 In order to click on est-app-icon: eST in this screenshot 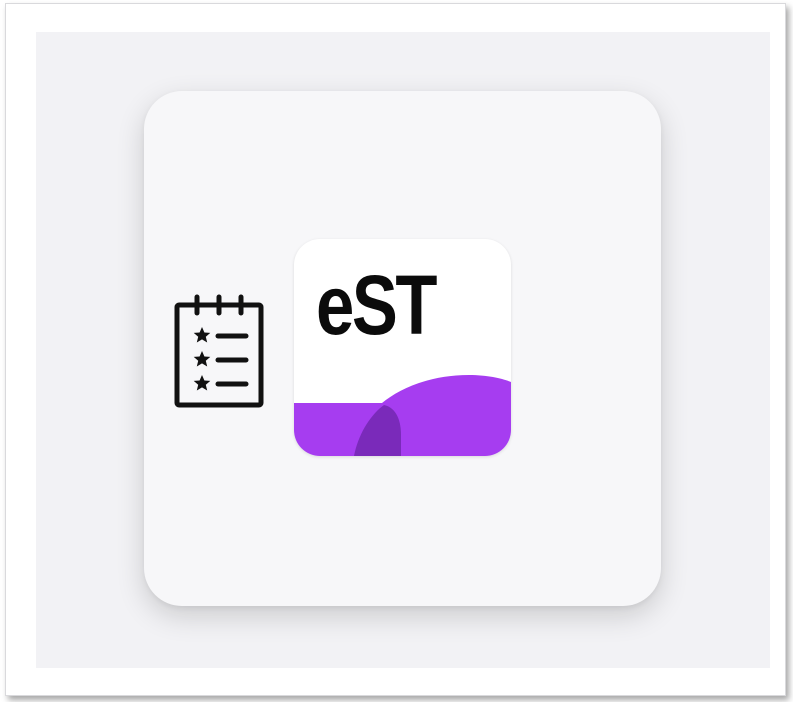, I will do `click(402, 347)`.